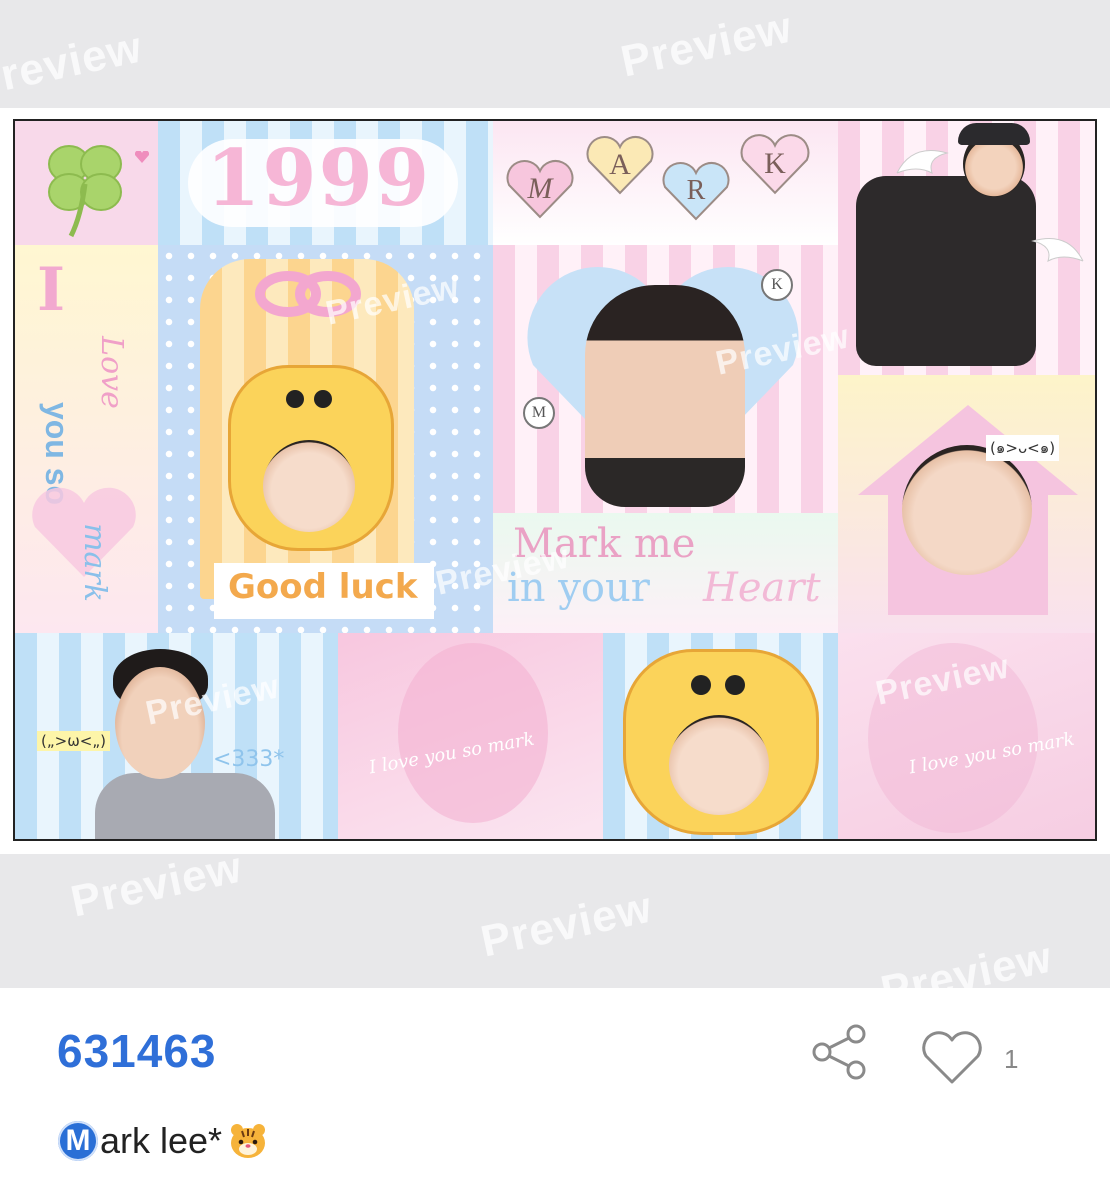  Describe the element at coordinates (249, 759) in the screenshot. I see `less-than-333-text: <333*` at that location.